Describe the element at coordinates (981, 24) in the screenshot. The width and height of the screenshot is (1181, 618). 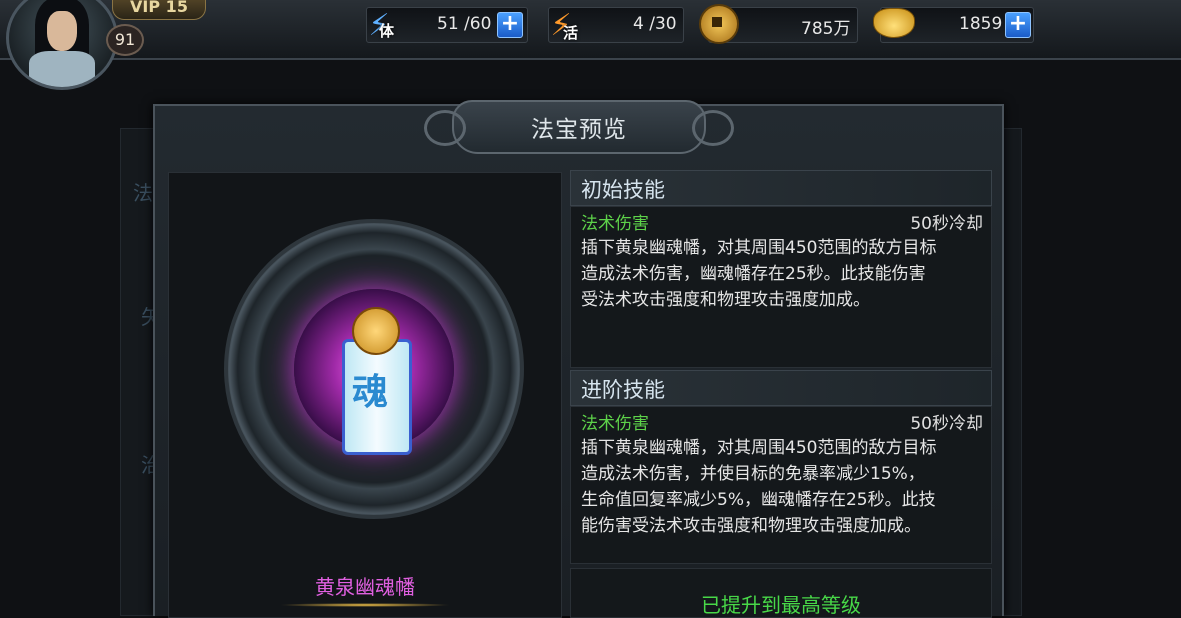
I see `gold-value: 1859` at that location.